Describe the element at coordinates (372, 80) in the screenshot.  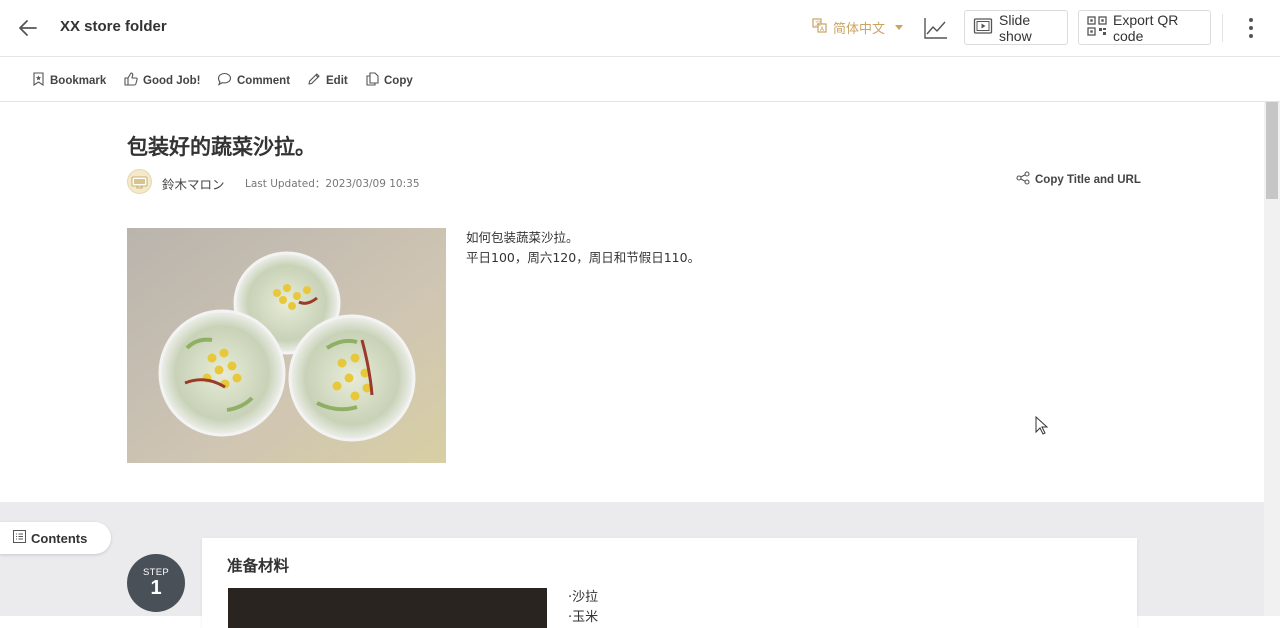
I see `copy-icon` at that location.